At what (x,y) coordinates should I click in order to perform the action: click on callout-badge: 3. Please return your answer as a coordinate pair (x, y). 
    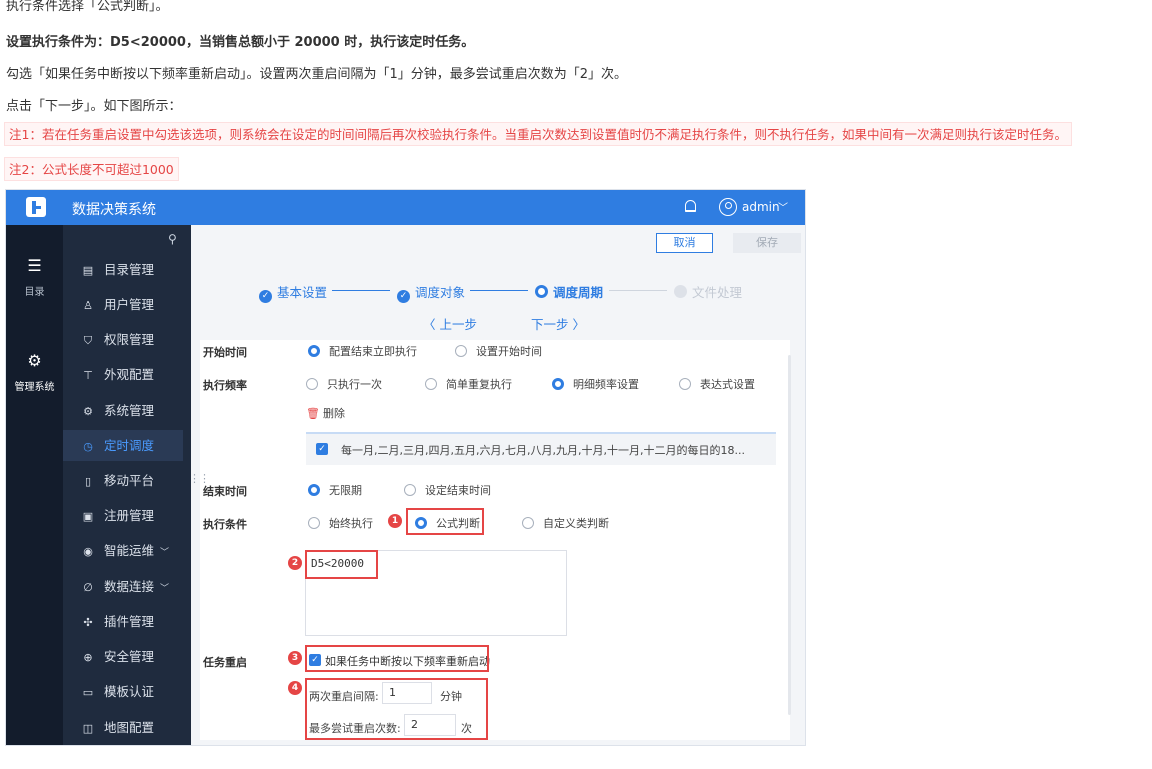
    Looking at the image, I should click on (295, 658).